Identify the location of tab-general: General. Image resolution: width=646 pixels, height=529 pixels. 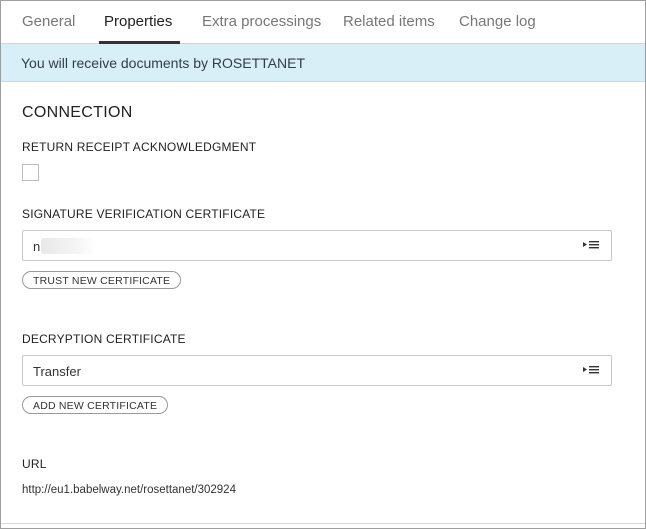
(48, 21).